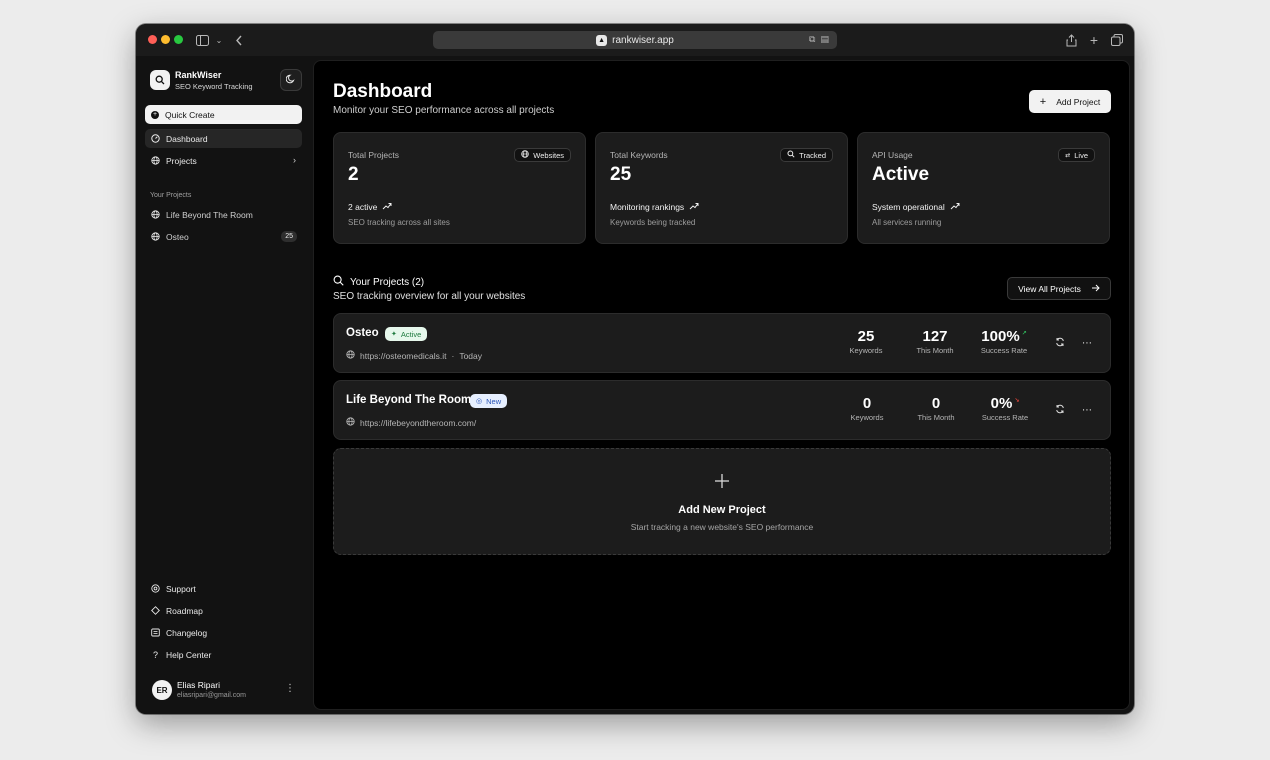 Image resolution: width=1270 pixels, height=760 pixels. I want to click on reader-icon: ▤, so click(824, 39).